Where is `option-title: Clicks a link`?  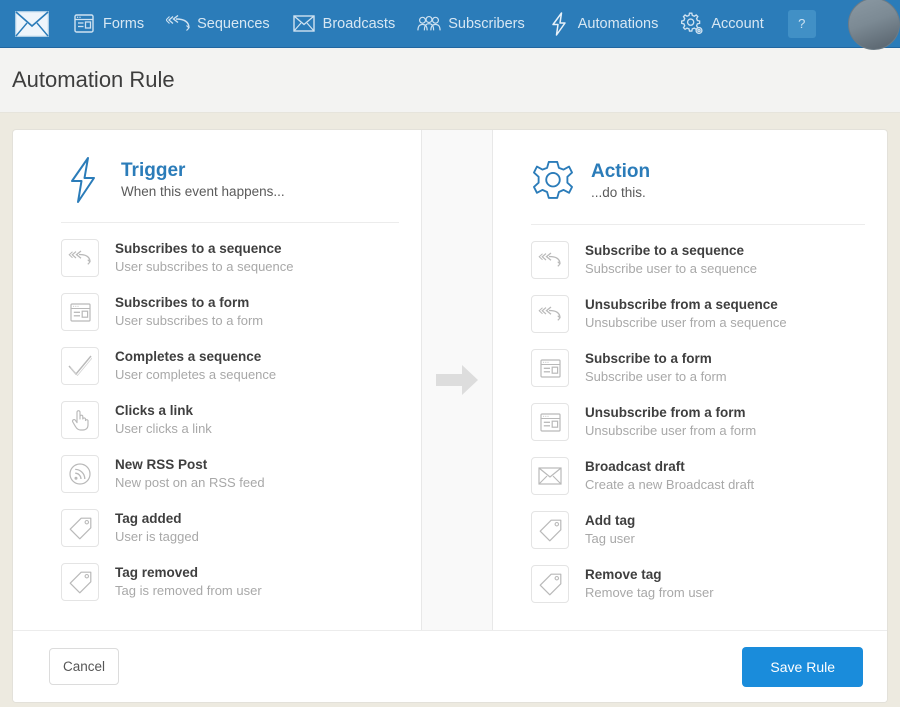
option-title: Clicks a link is located at coordinates (154, 411).